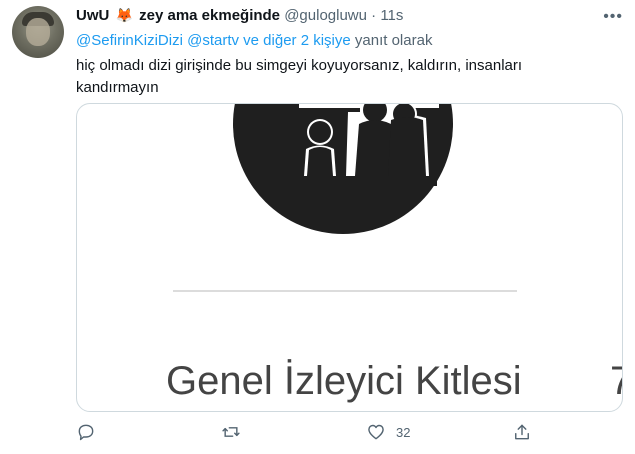 The image size is (635, 454). I want to click on tweet-actions: 32, so click(348, 434).